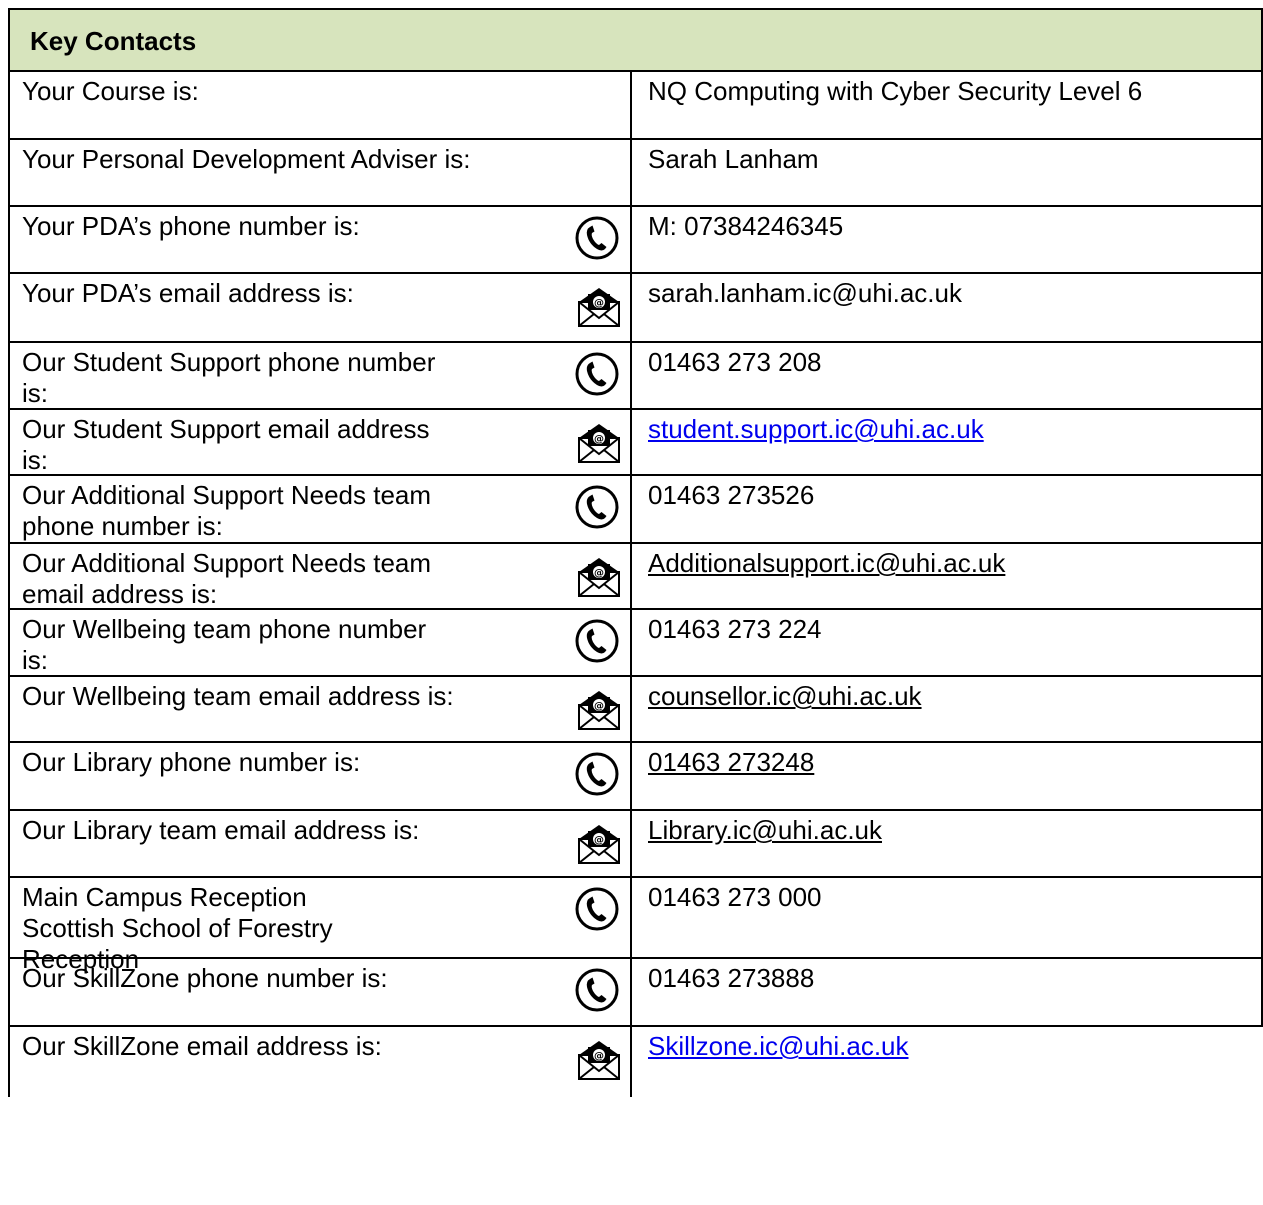  I want to click on contact-value: 01463 273888, so click(731, 978).